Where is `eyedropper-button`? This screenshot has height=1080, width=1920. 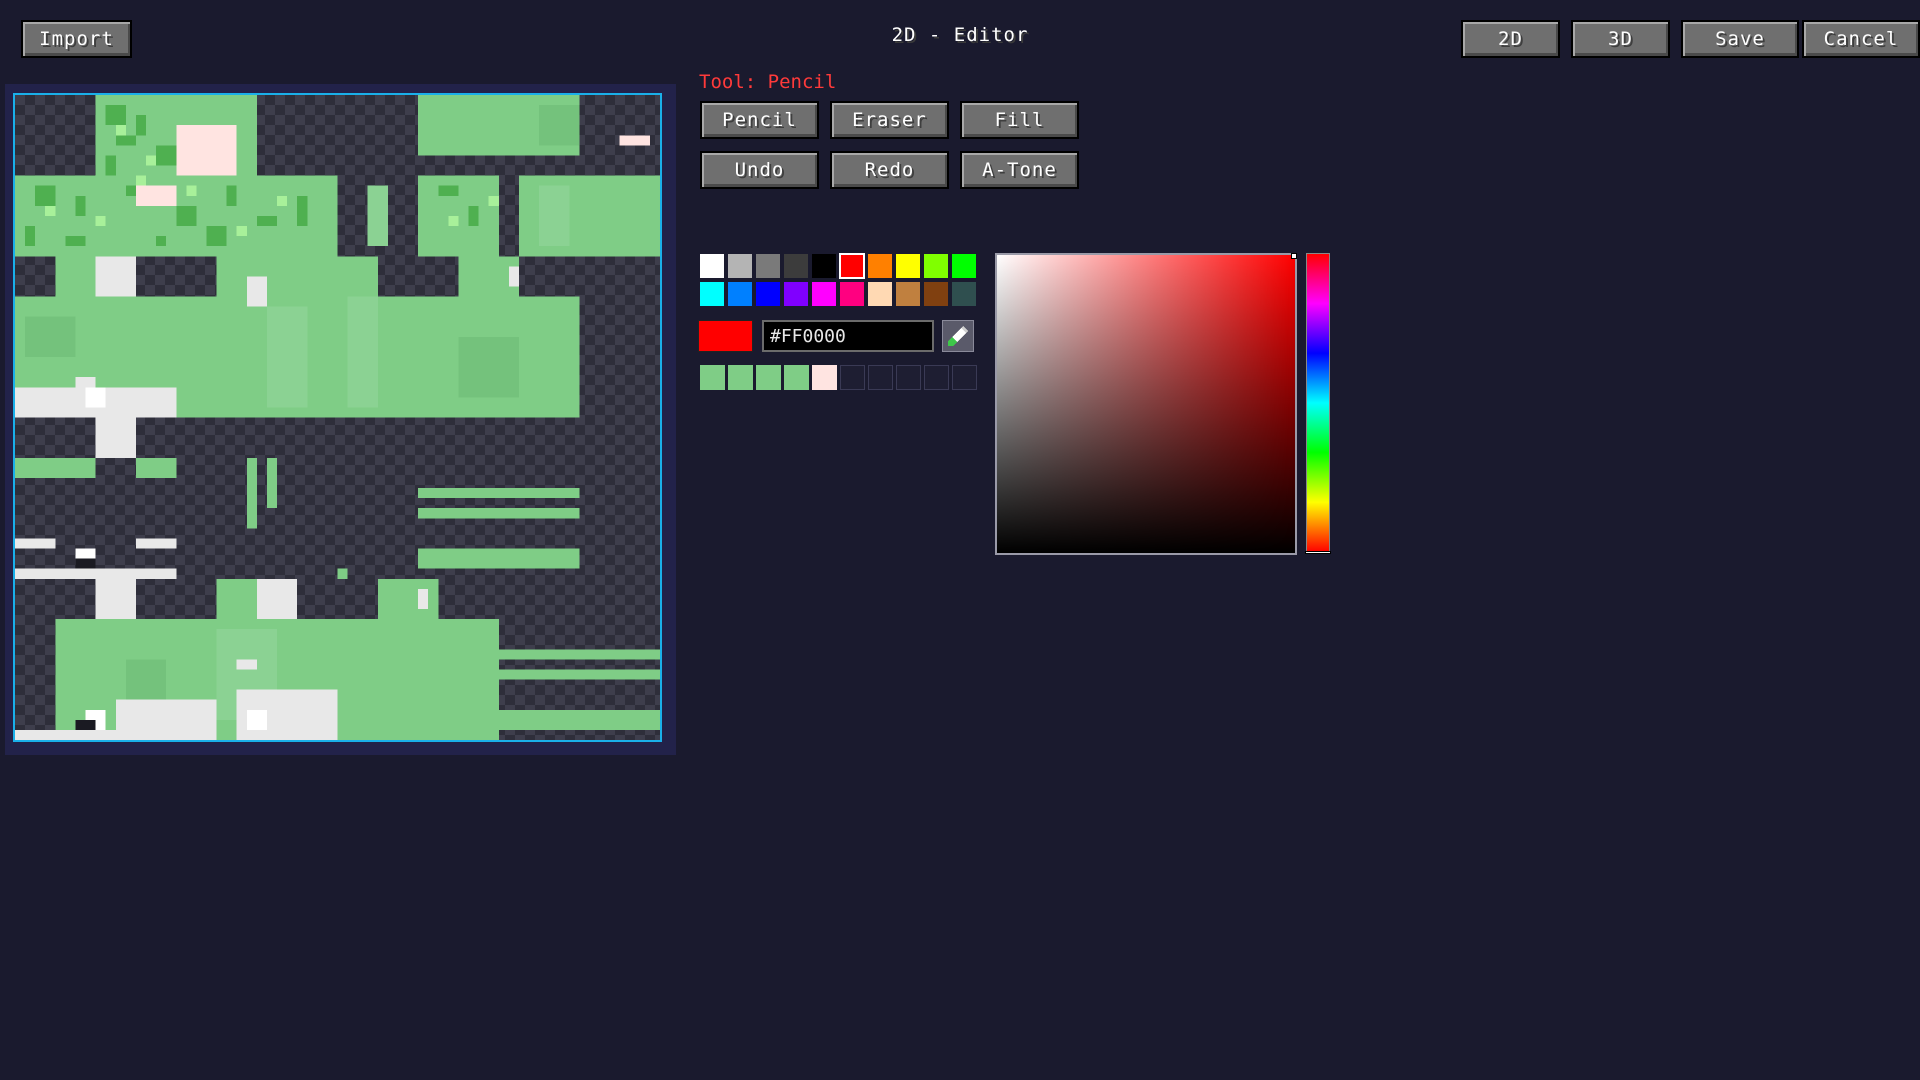
eyedropper-button is located at coordinates (958, 336).